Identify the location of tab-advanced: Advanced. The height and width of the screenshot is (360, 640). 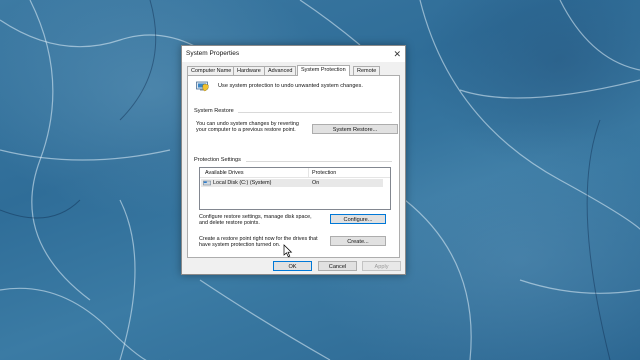
(280, 70).